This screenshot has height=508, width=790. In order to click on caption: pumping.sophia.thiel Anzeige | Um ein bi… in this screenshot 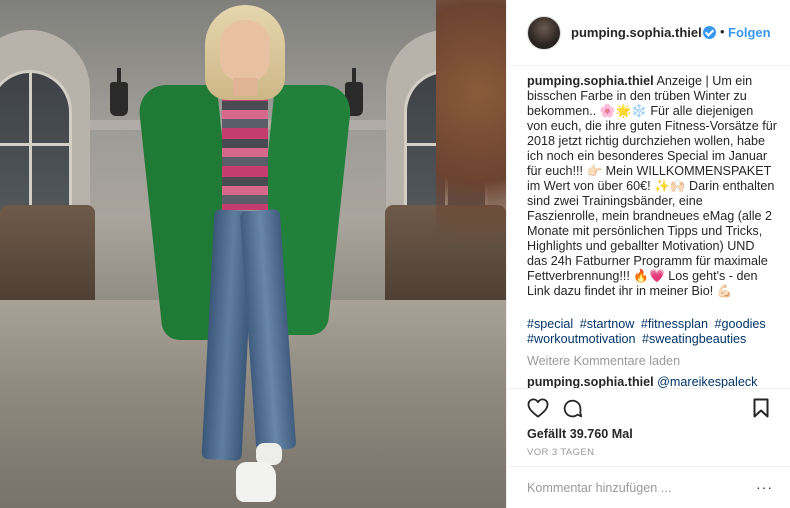, I will do `click(652, 186)`.